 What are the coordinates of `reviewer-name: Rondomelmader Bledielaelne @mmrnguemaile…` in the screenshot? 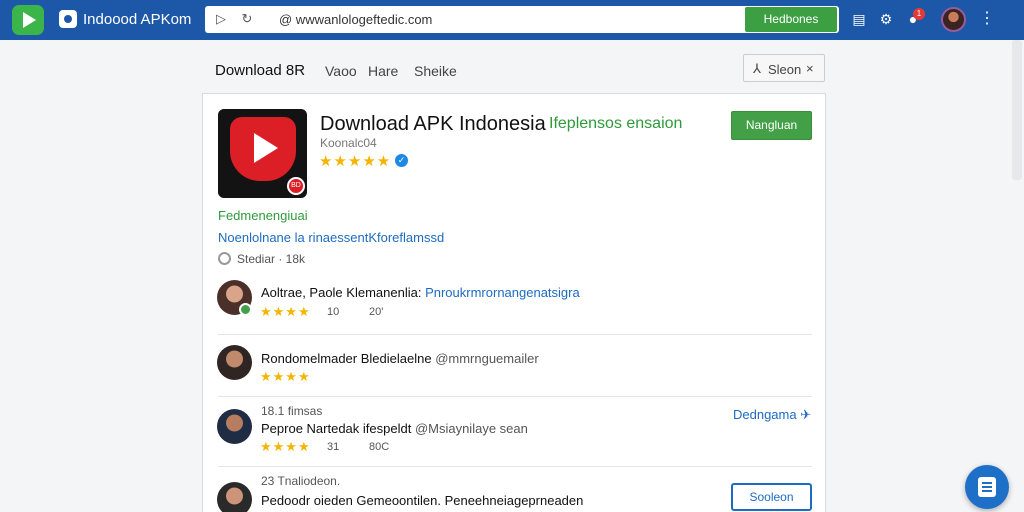 It's located at (400, 358).